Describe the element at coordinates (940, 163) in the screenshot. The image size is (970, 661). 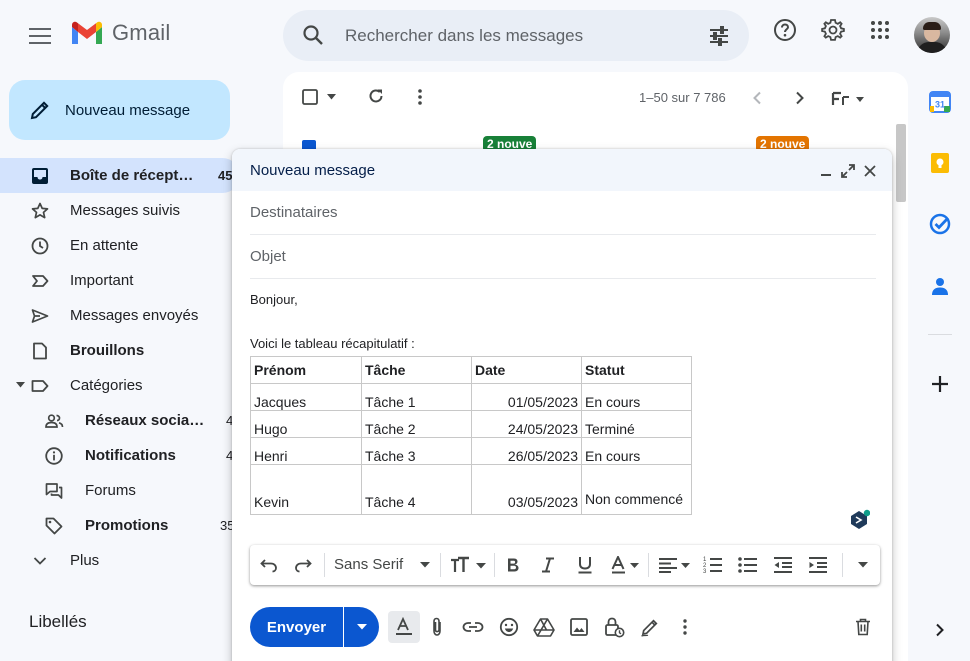
I see `keep-icon` at that location.